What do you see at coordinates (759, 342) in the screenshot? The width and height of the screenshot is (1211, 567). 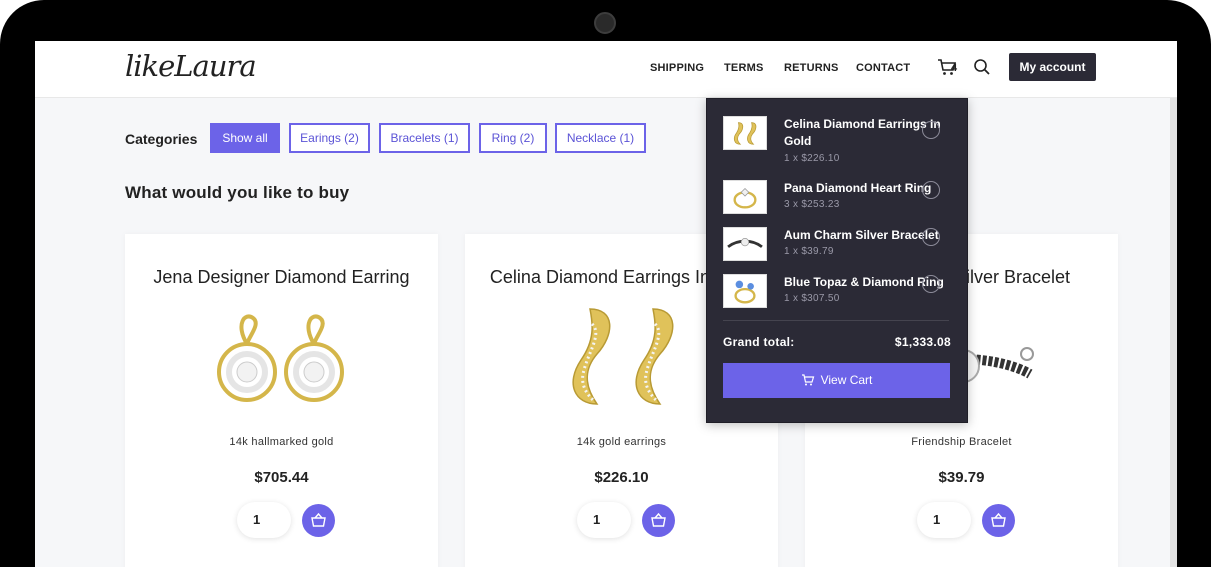 I see `grand-total-label: Grand total:` at bounding box center [759, 342].